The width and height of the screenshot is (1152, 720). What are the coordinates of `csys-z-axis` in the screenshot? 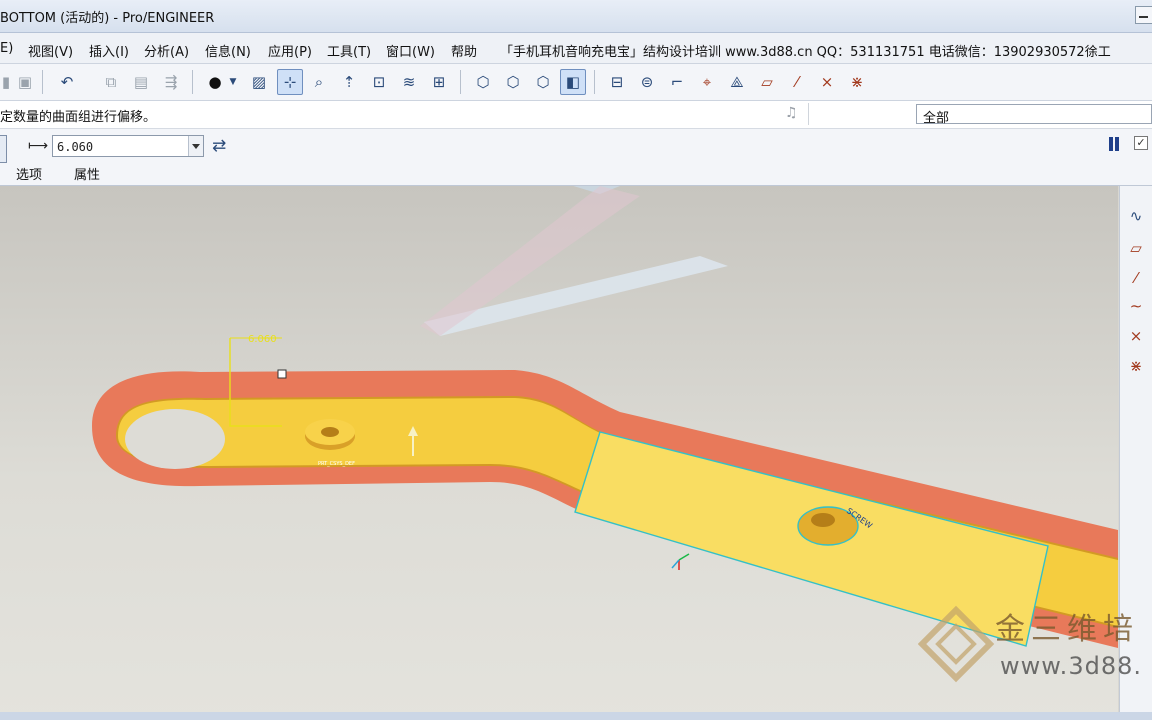 It's located at (675, 564).